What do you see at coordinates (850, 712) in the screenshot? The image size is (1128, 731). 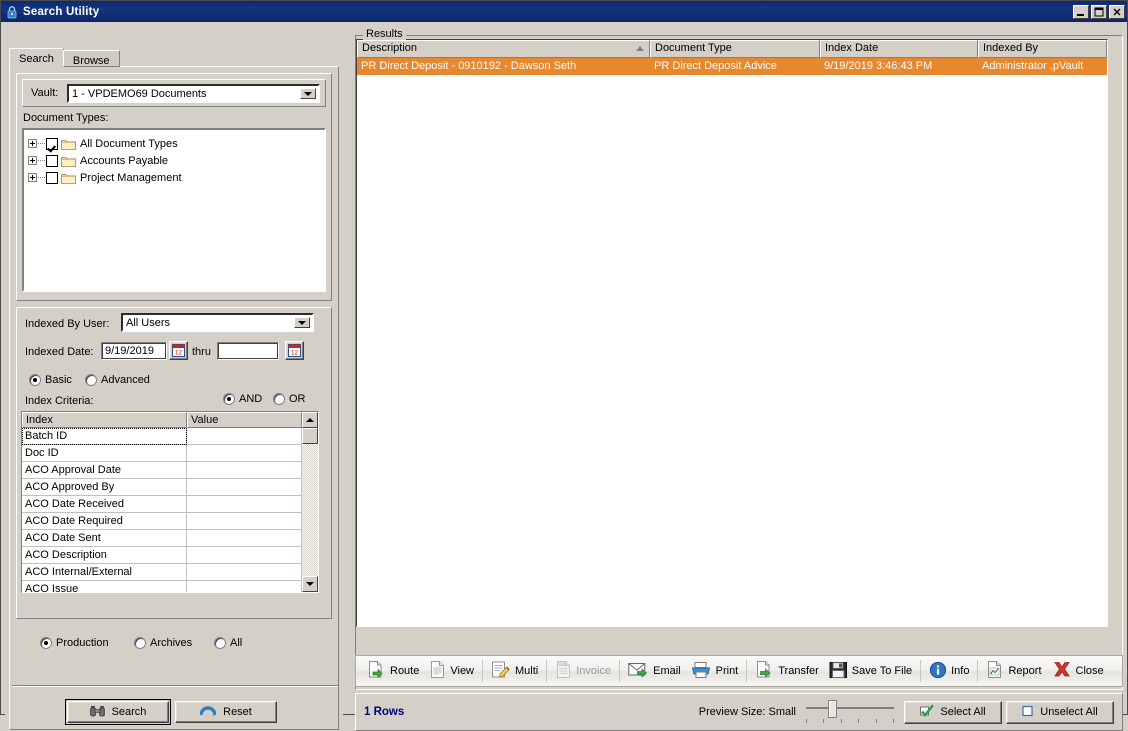 I see `preview-size-slider` at bounding box center [850, 712].